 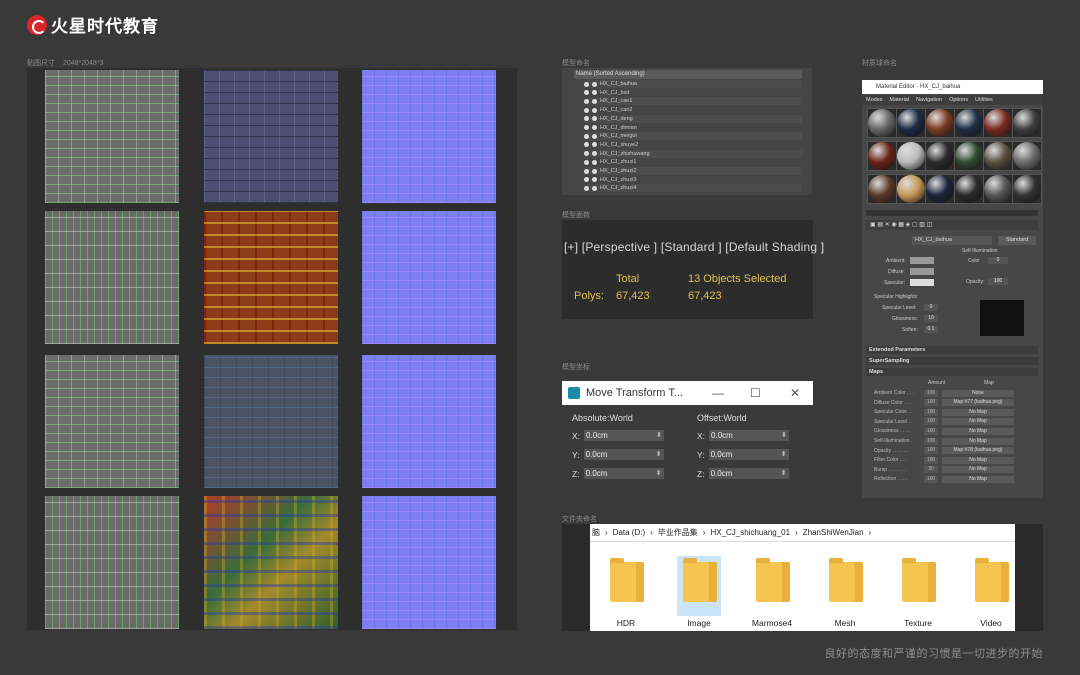 I want to click on menu-options: Options, so click(x=958, y=100).